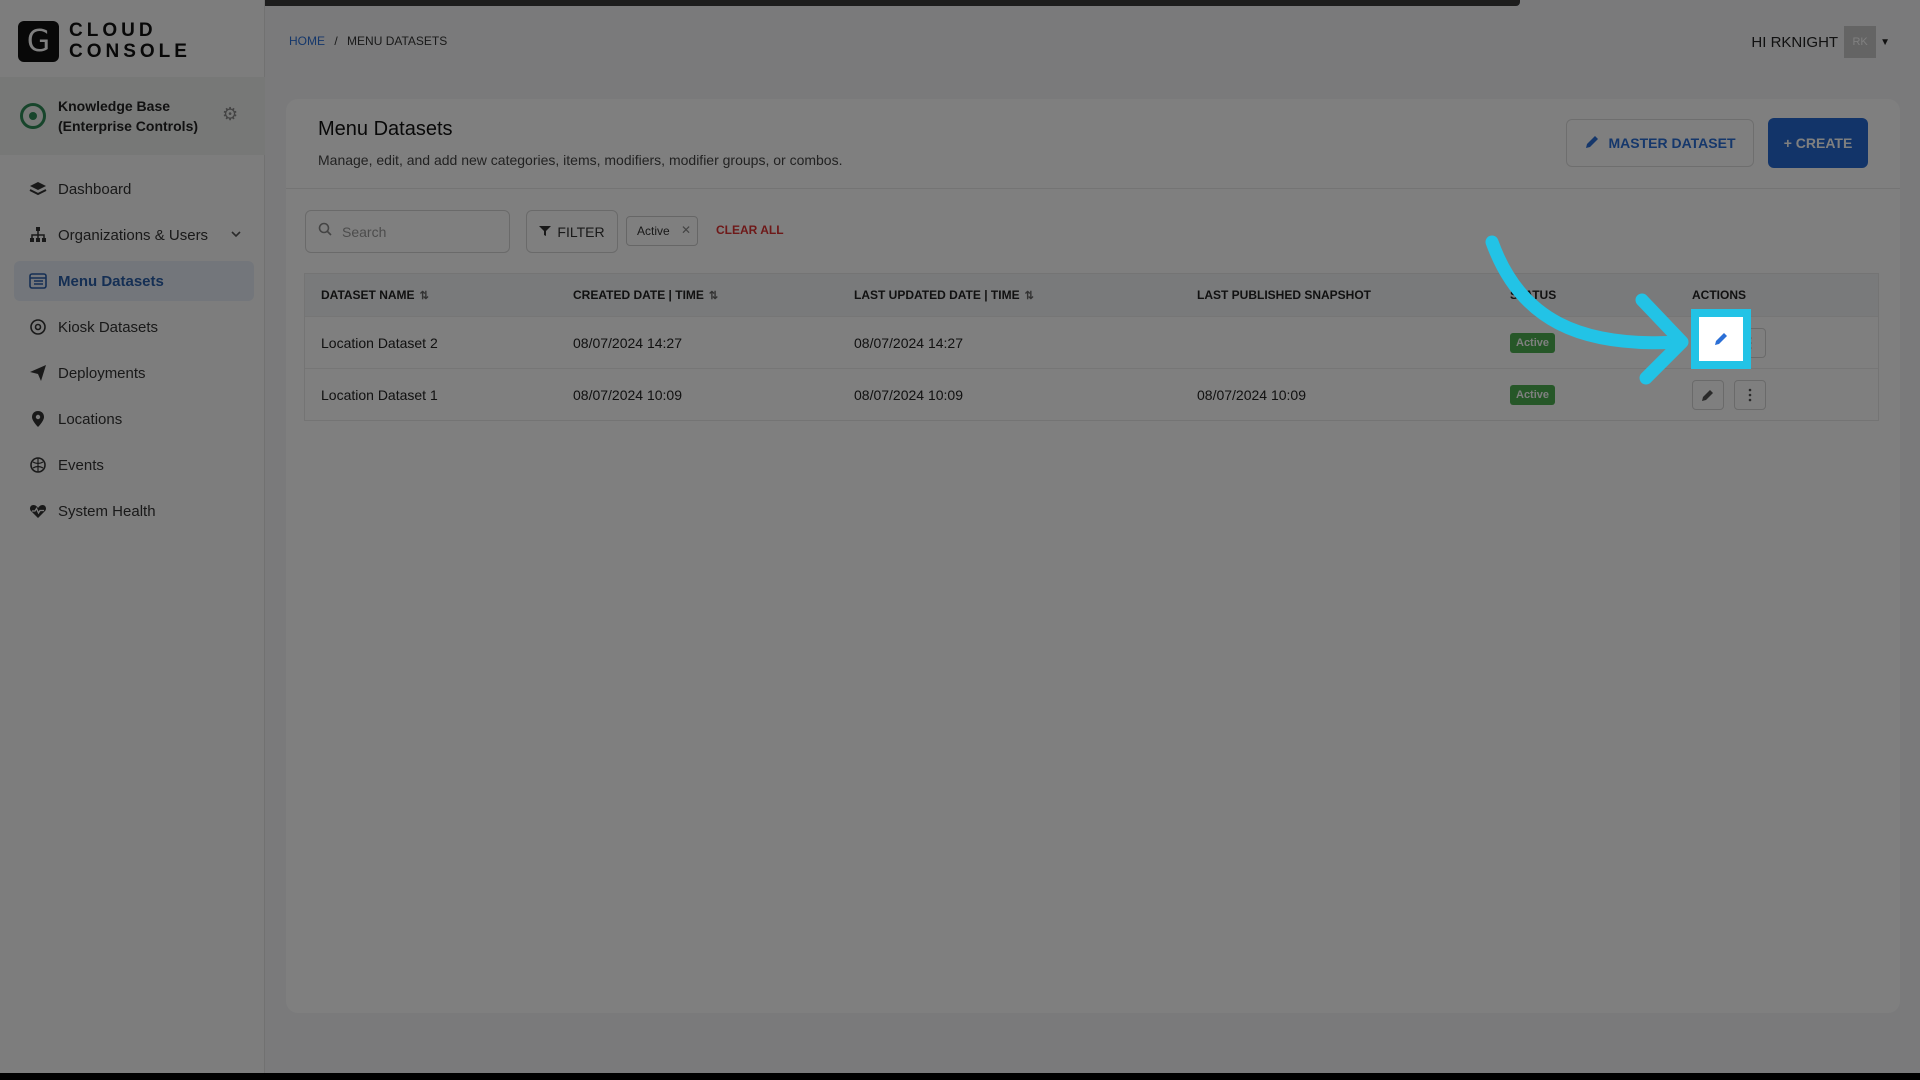 The image size is (1920, 1080). I want to click on highlighted-edit-button, so click(1721, 339).